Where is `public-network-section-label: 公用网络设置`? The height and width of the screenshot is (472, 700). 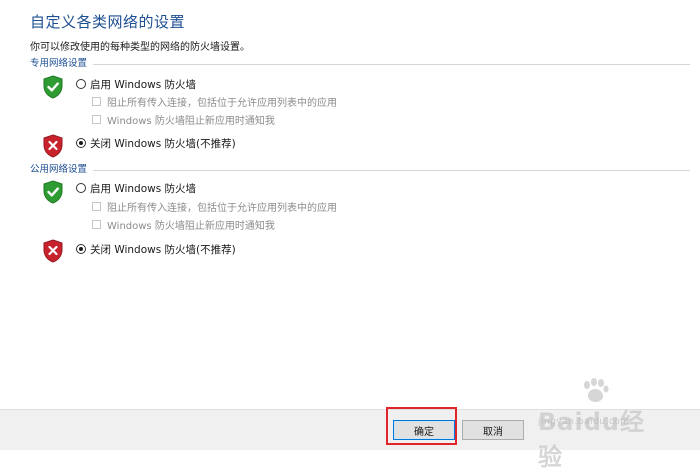
public-network-section-label: 公用网络设置 is located at coordinates (62, 170).